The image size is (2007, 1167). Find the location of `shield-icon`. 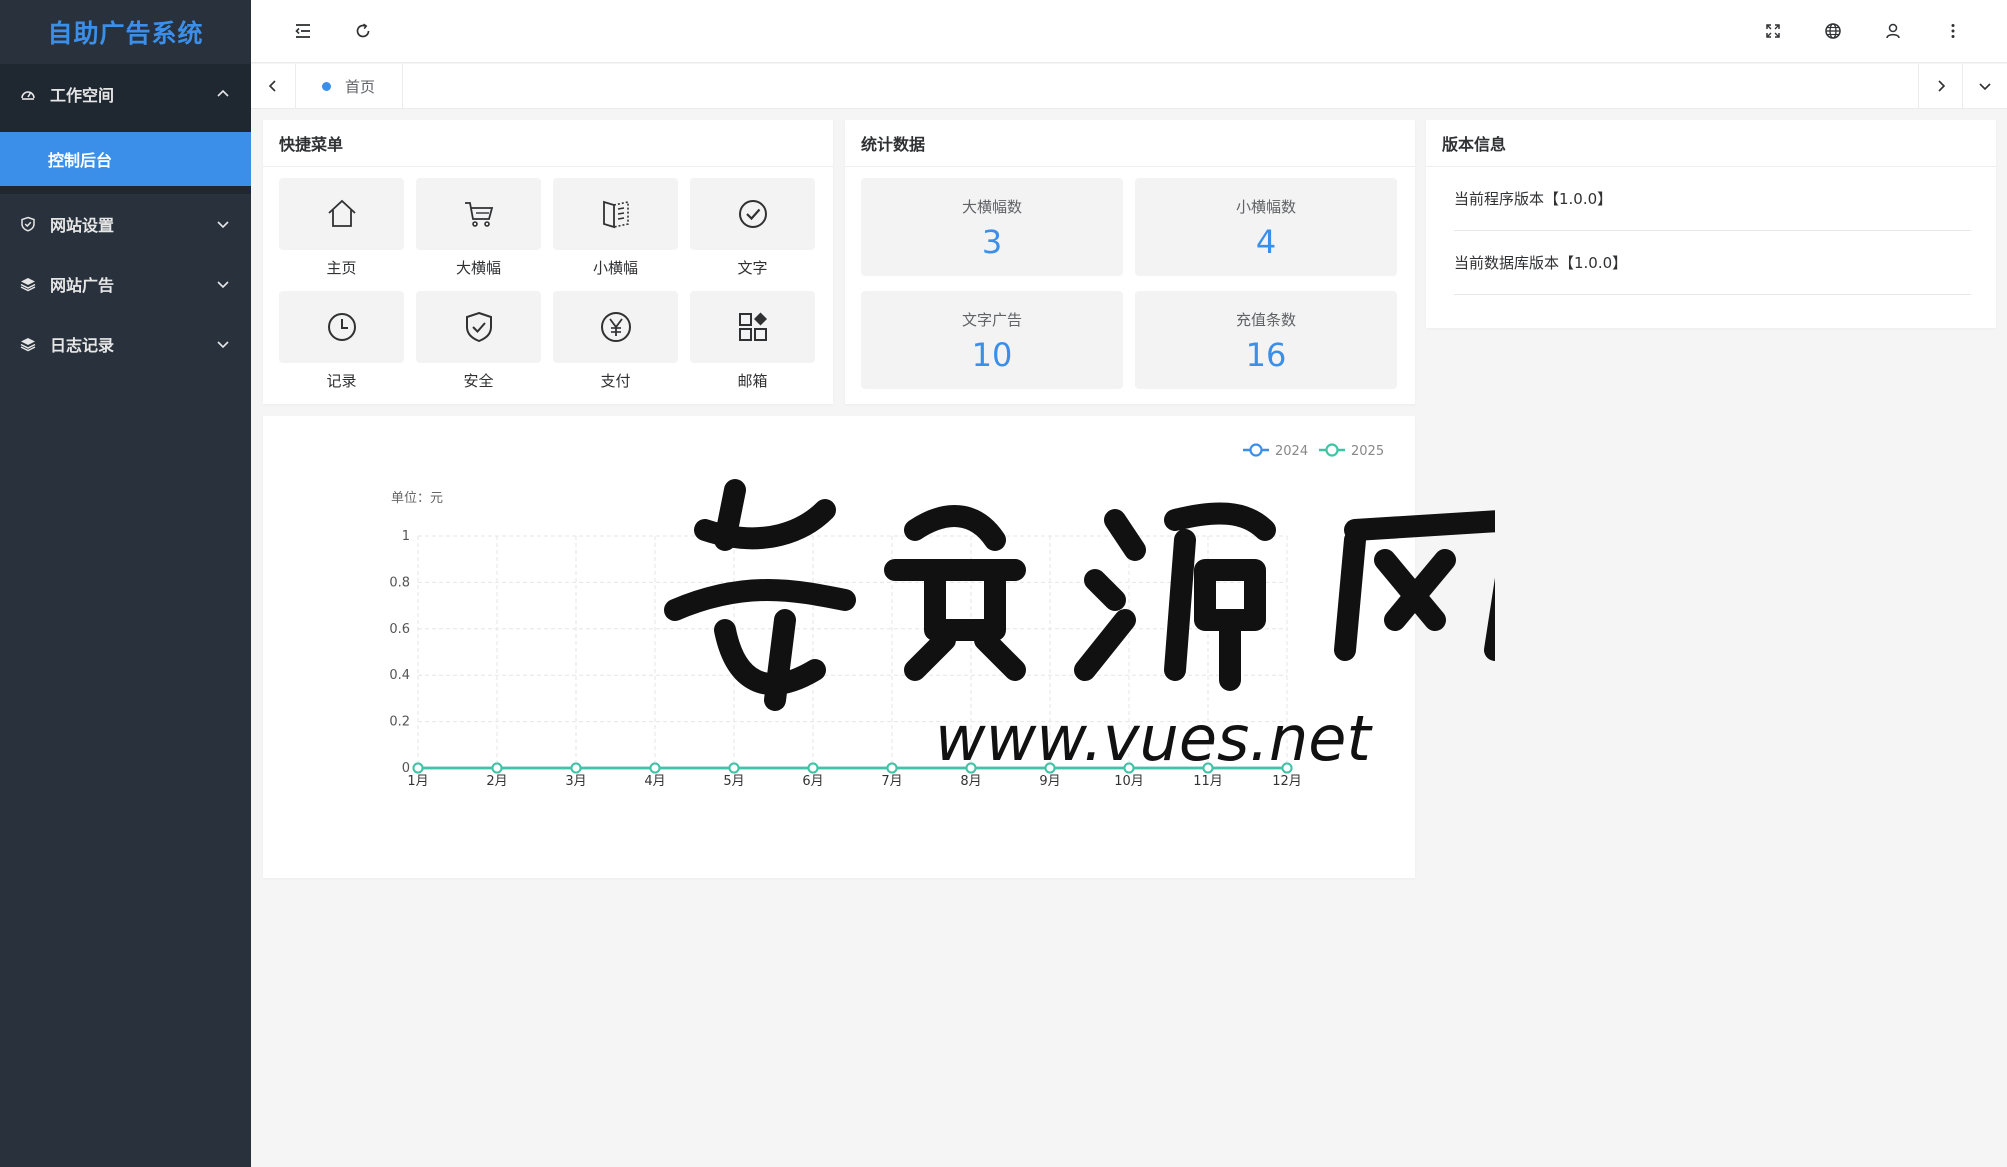

shield-icon is located at coordinates (28, 224).